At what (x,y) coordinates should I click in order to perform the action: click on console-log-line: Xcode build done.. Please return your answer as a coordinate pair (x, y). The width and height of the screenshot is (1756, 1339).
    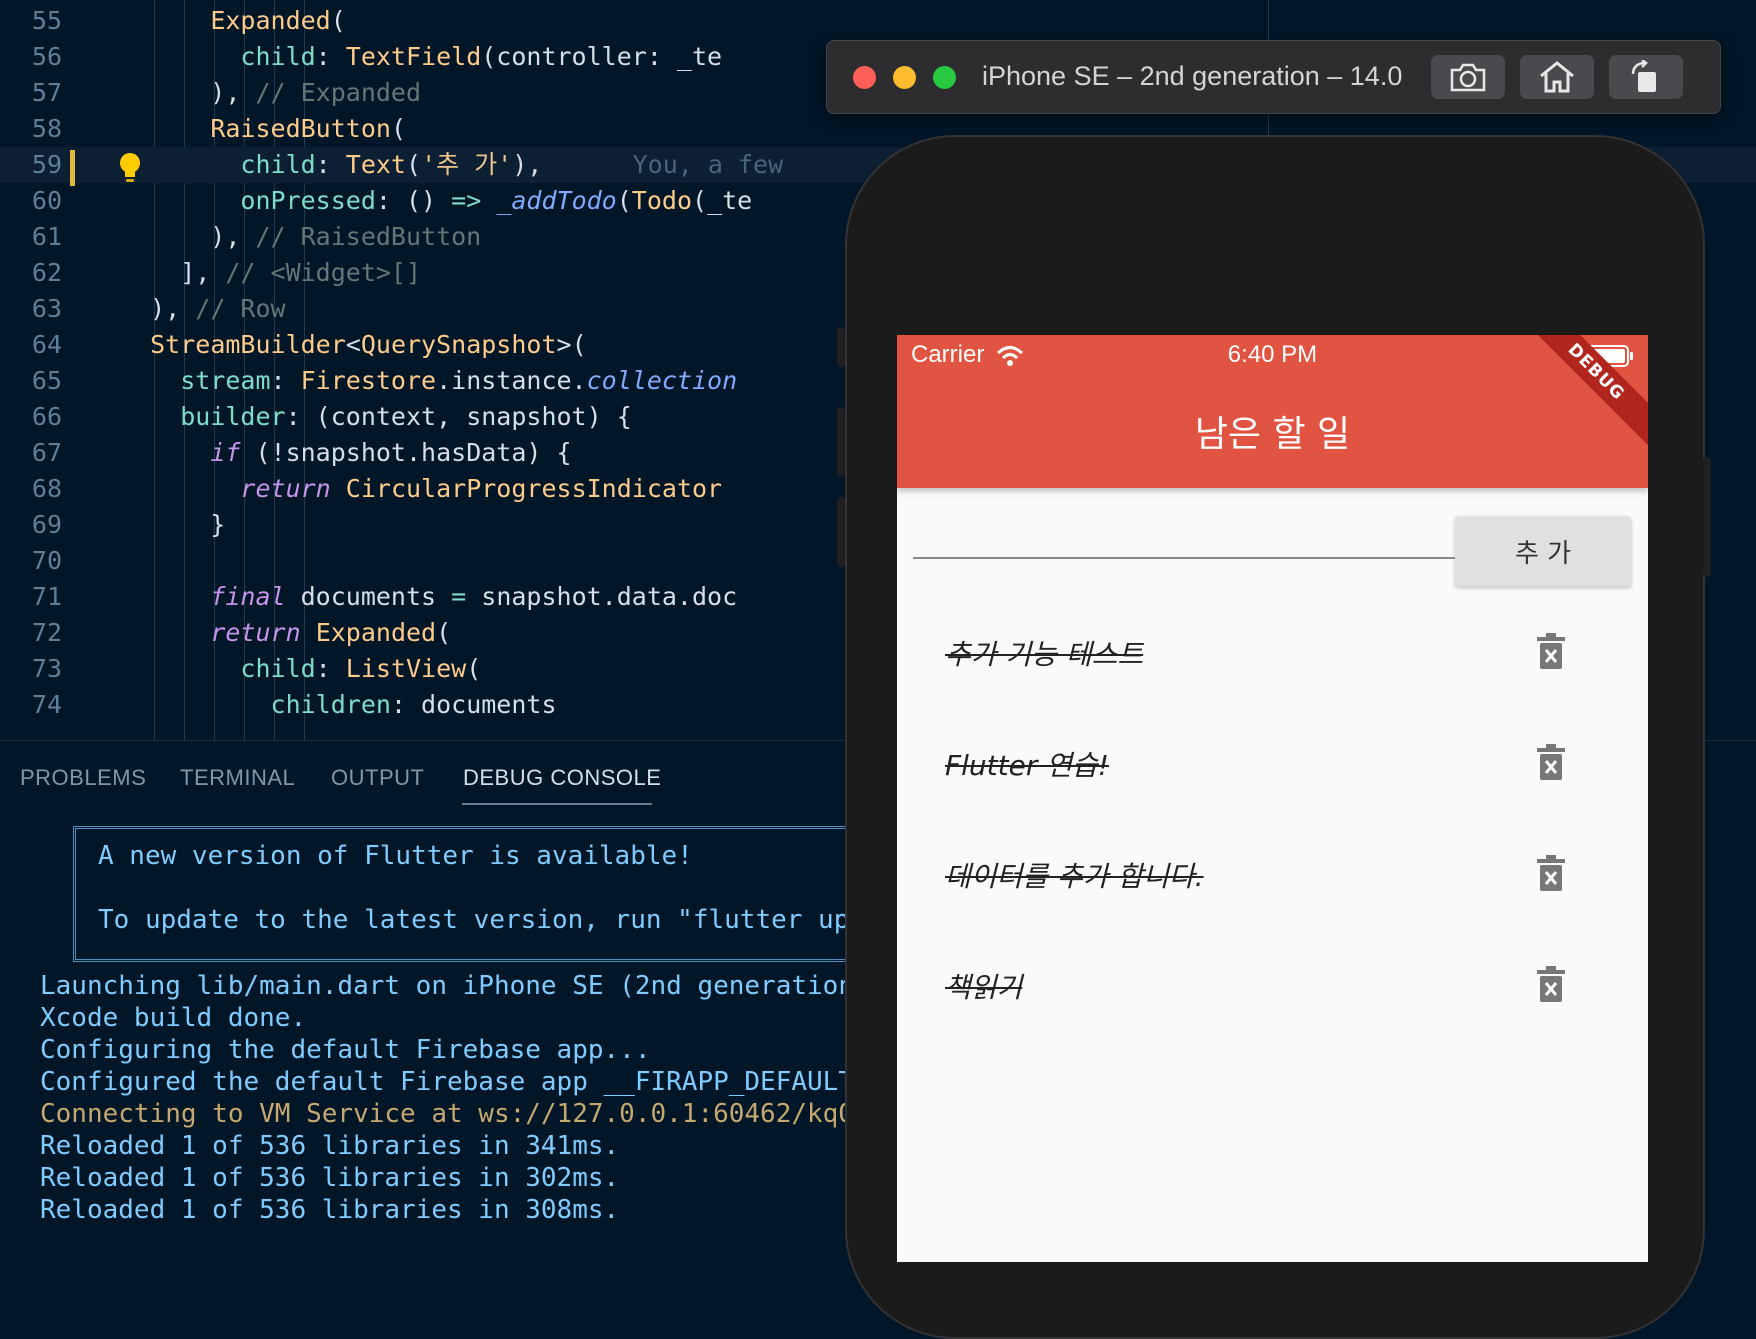
    Looking at the image, I should click on (173, 1018).